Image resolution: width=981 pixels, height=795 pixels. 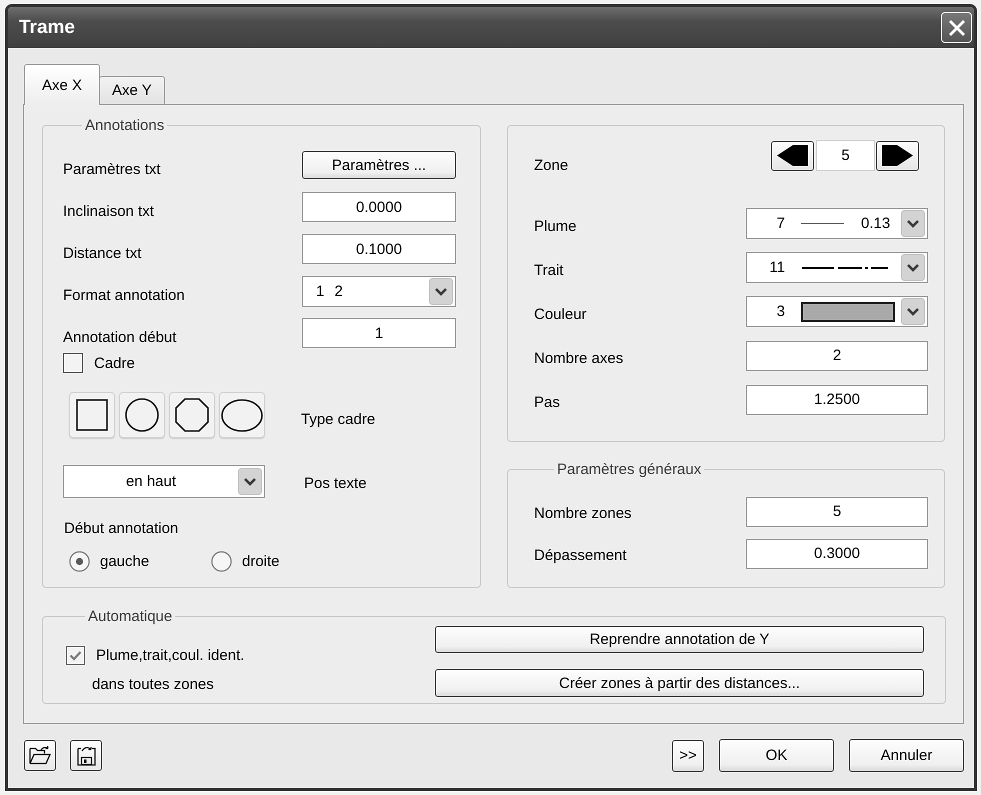 What do you see at coordinates (125, 561) in the screenshot?
I see `radio-label: gauche` at bounding box center [125, 561].